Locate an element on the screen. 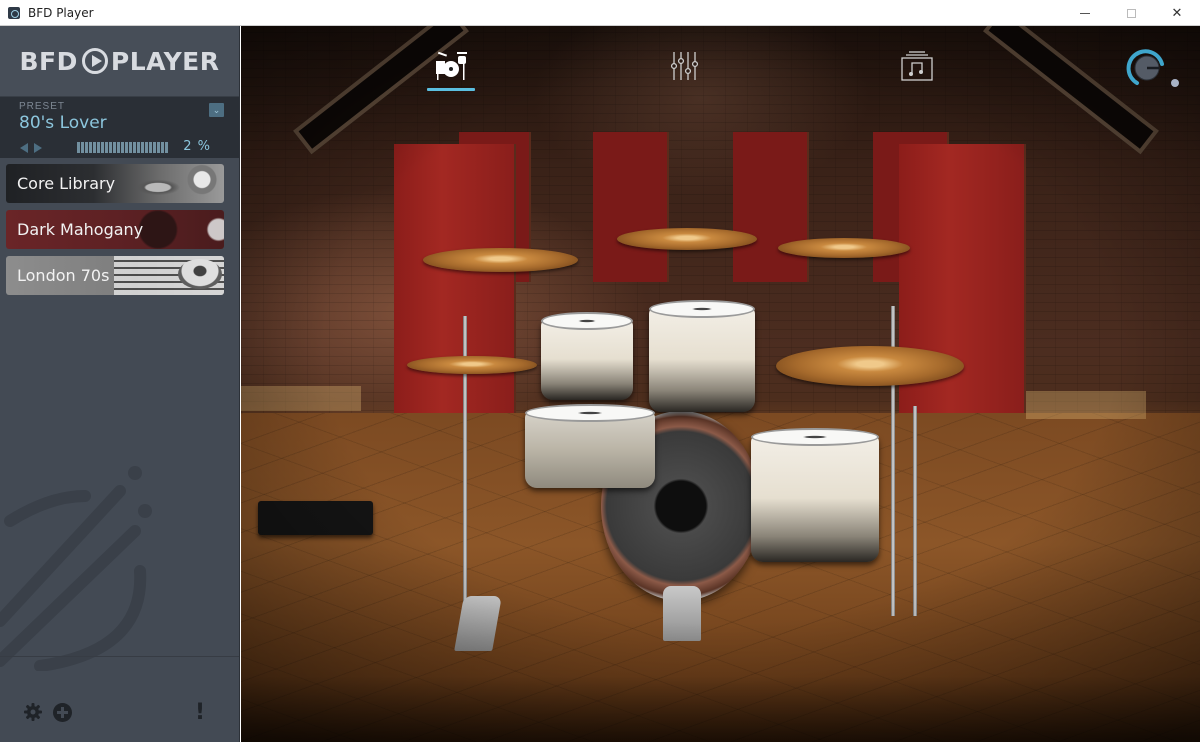 This screenshot has height=742, width=1200. kit-item-london-70s: London 70s is located at coordinates (115, 275).